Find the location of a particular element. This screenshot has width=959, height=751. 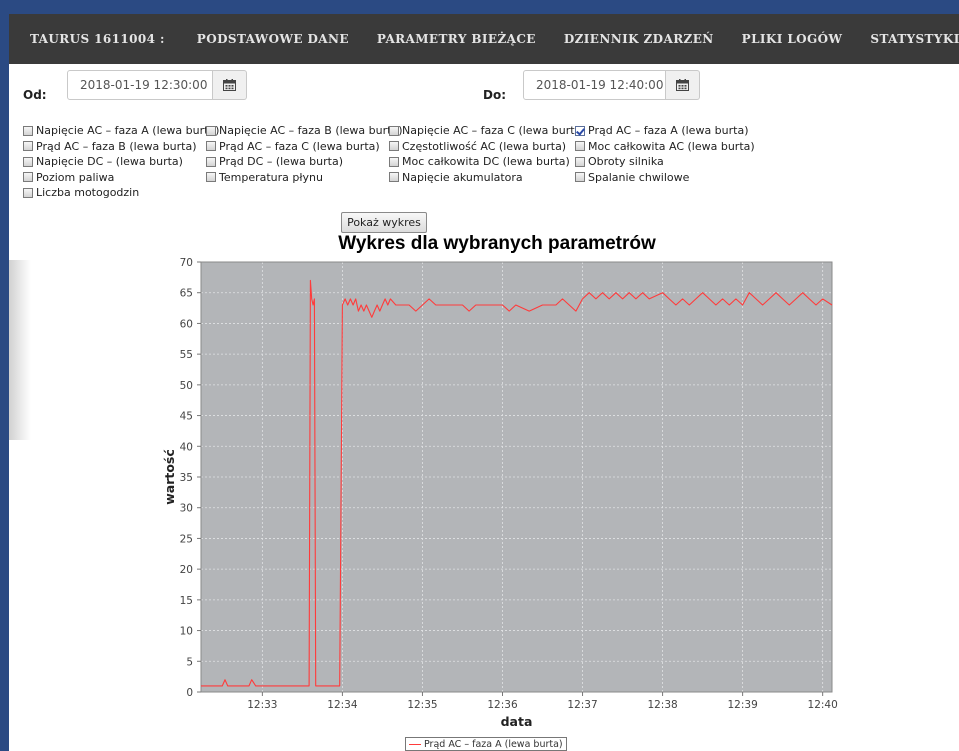

y-tick-label: 60 is located at coordinates (186, 324).